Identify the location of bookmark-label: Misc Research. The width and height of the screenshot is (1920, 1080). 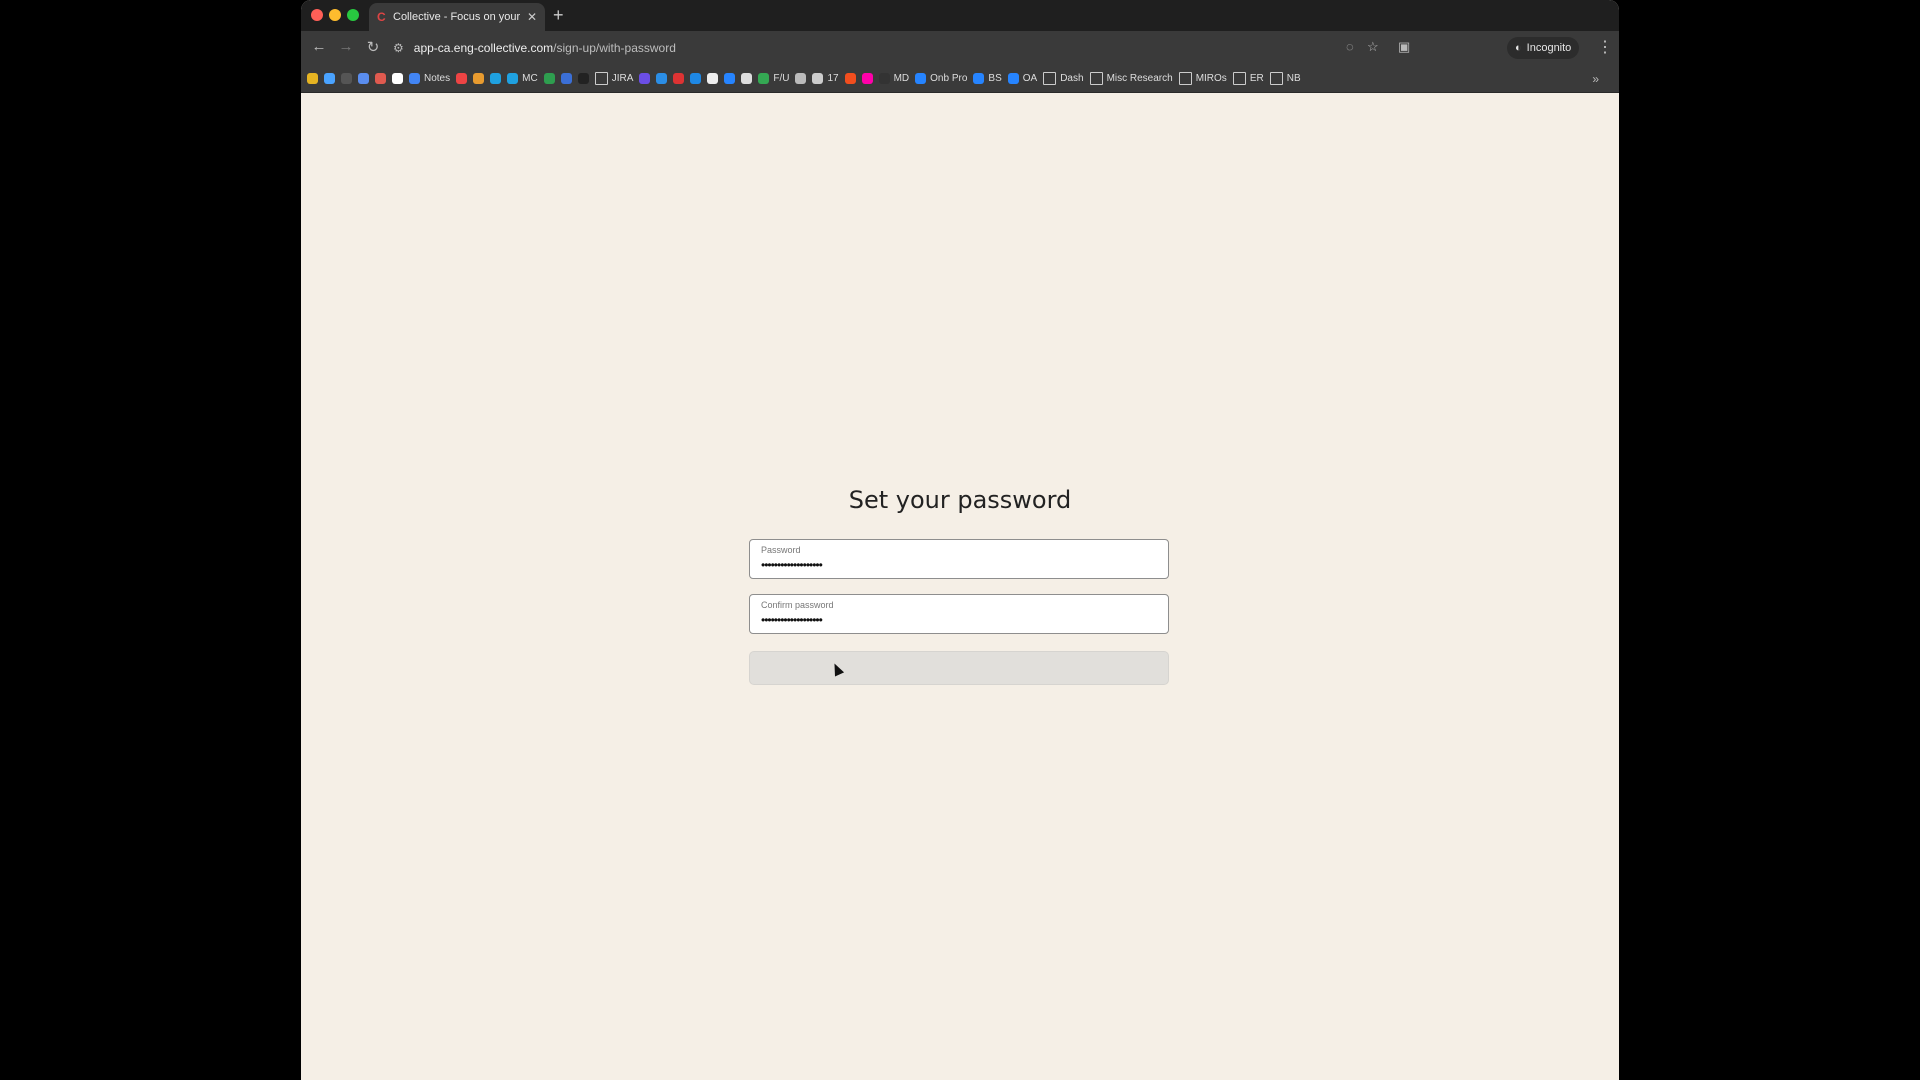
(1139, 78).